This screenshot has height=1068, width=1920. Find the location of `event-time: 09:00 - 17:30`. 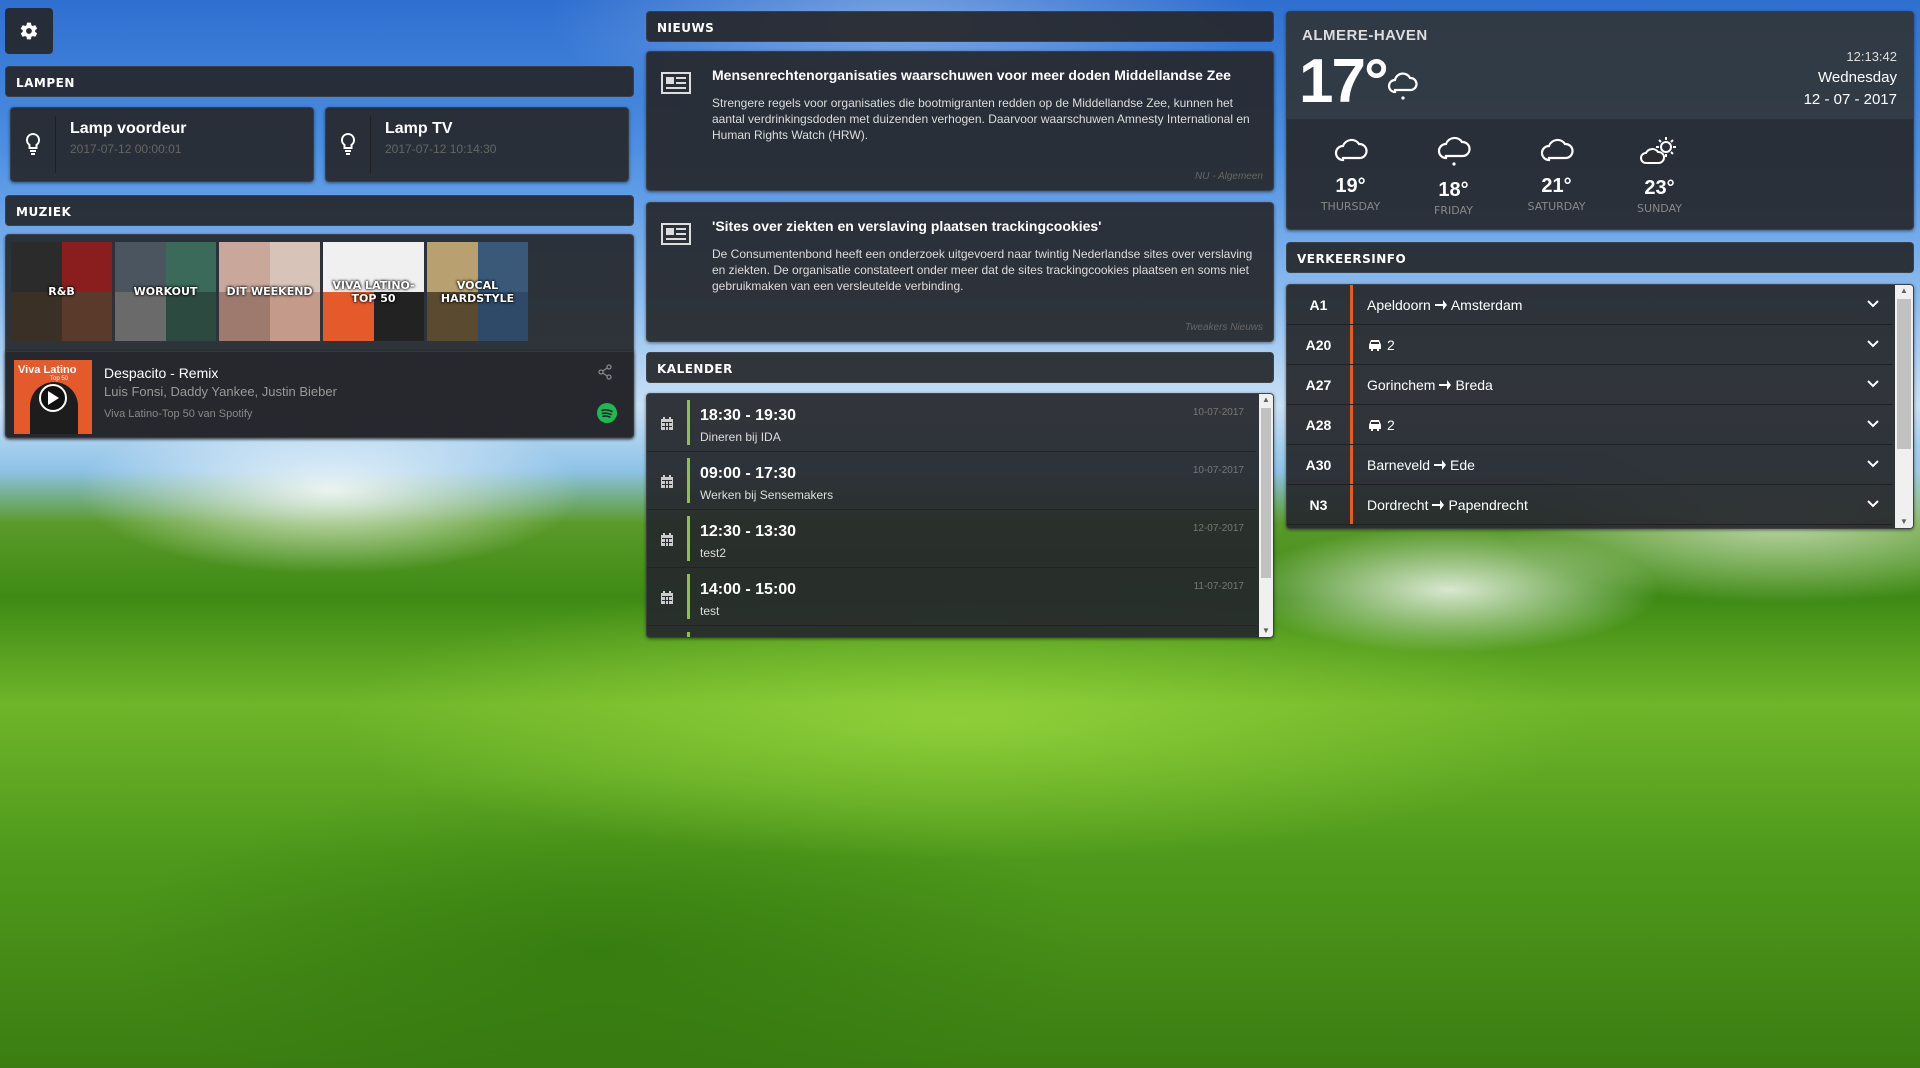

event-time: 09:00 - 17:30 is located at coordinates (748, 473).